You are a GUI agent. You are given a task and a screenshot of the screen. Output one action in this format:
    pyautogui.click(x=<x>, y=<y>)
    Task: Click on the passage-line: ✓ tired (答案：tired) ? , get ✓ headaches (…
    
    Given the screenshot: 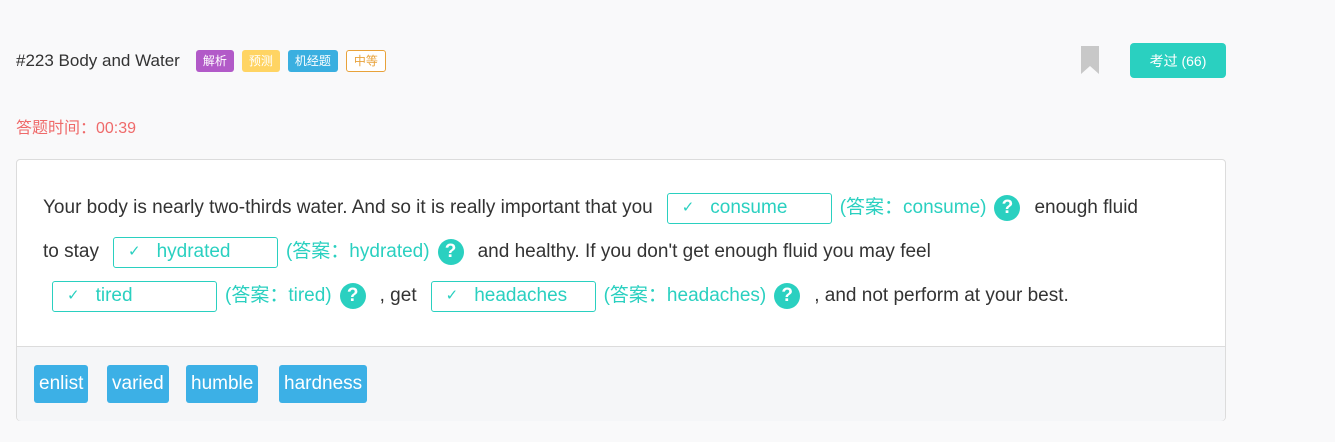 What is the action you would take?
    pyautogui.click(x=623, y=296)
    